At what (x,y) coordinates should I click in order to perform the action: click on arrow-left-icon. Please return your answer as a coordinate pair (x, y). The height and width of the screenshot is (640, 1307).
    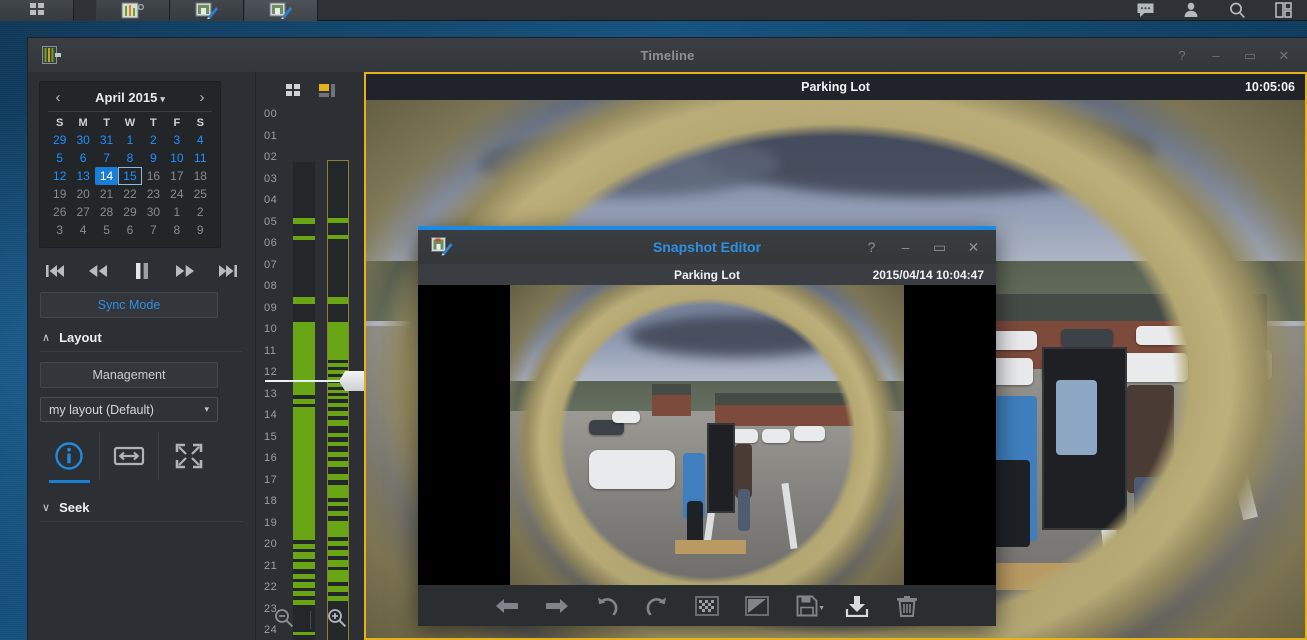
    Looking at the image, I should click on (507, 605).